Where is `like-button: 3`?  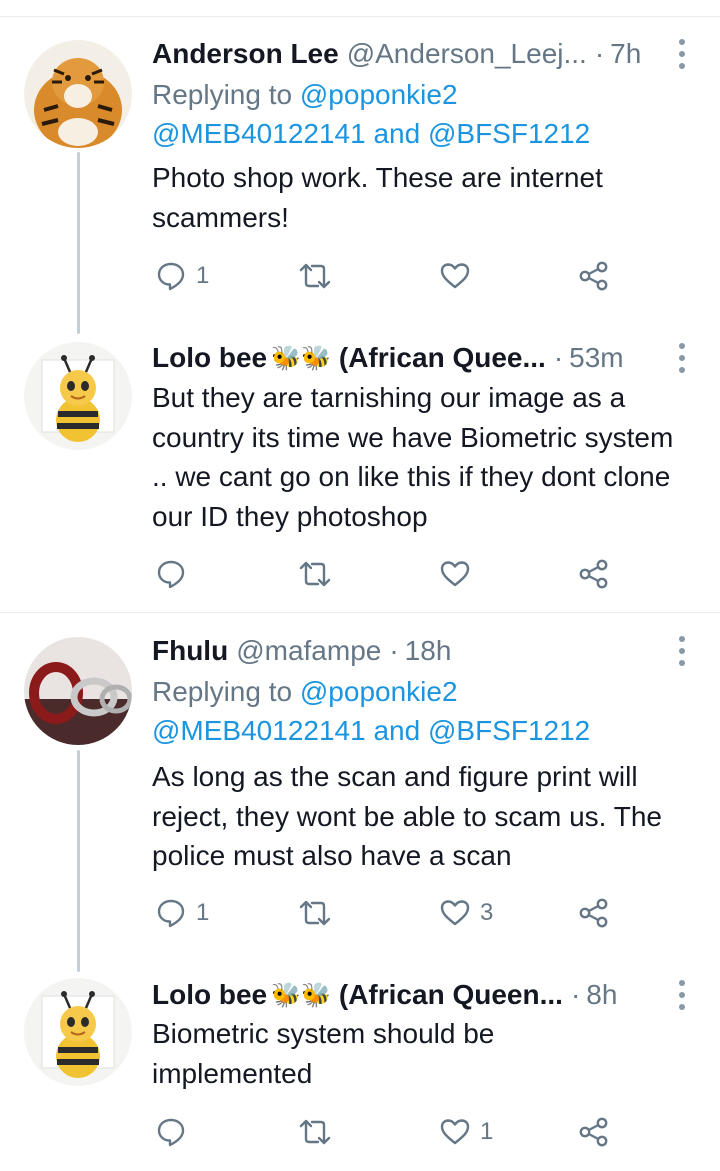 like-button: 3 is located at coordinates (466, 913).